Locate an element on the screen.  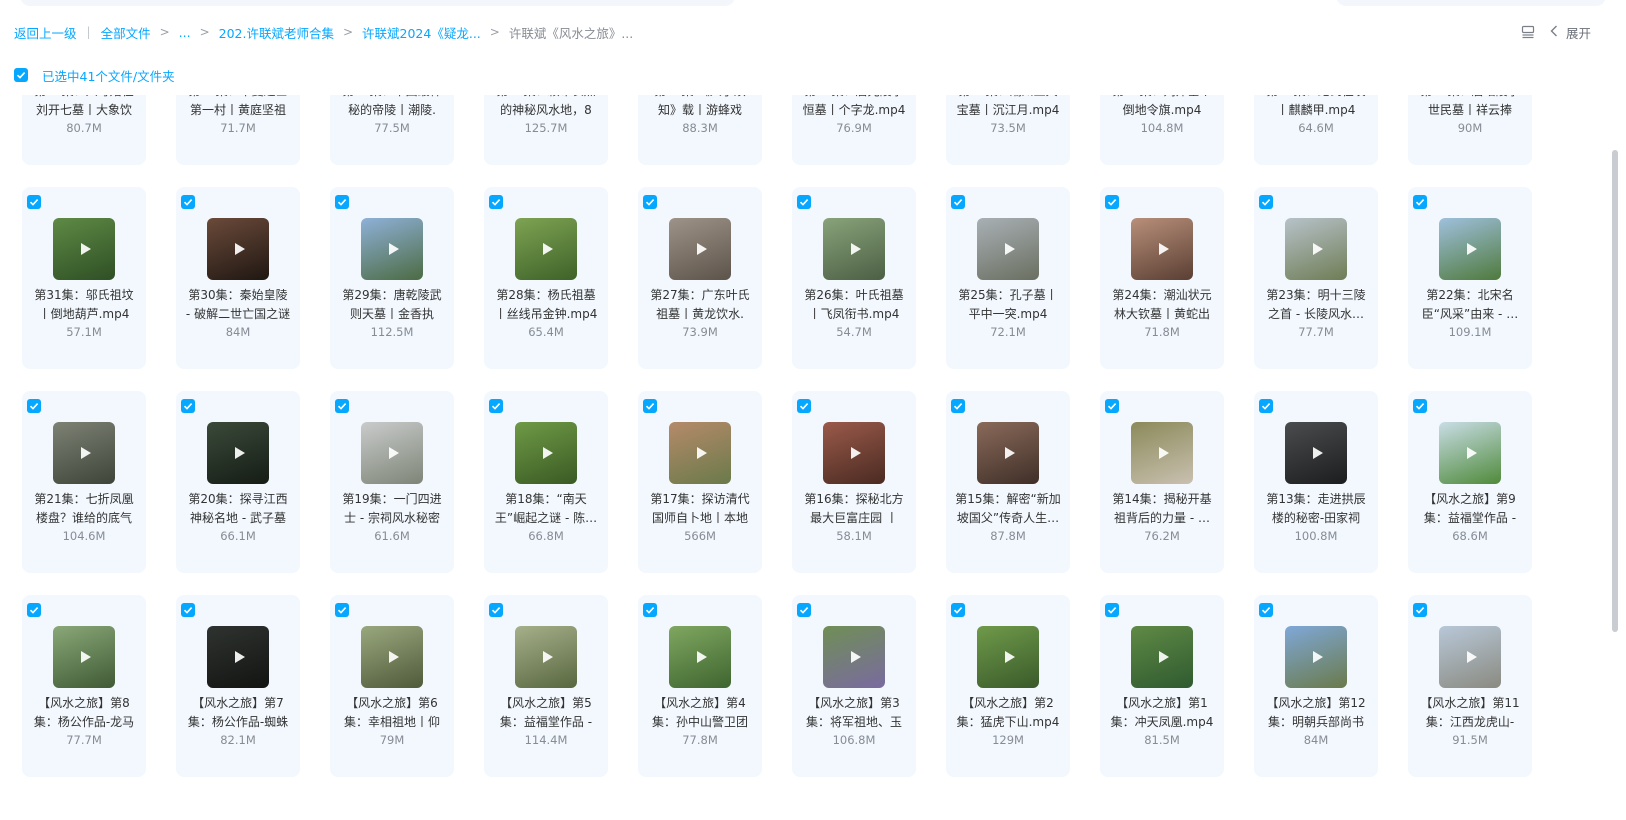
file-card: 【风水之旅】第12集：明朝兵部尚书 84M is located at coordinates (1316, 686).